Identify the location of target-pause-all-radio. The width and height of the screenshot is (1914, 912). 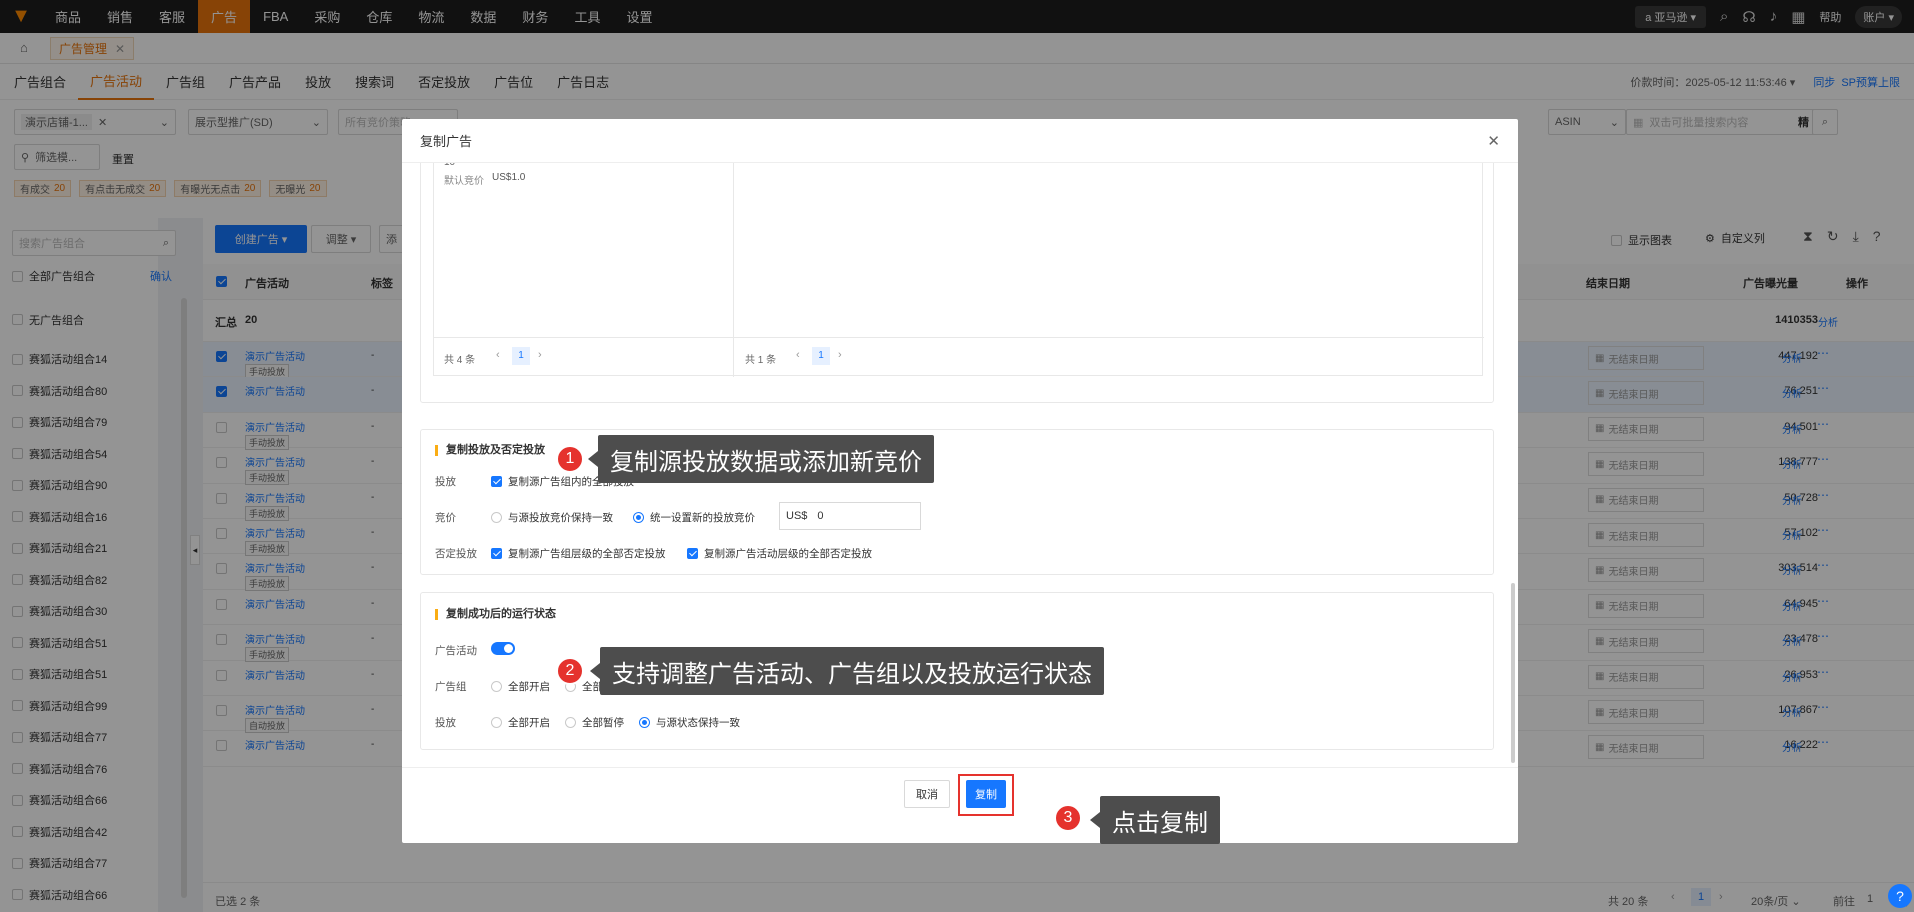
(570, 722).